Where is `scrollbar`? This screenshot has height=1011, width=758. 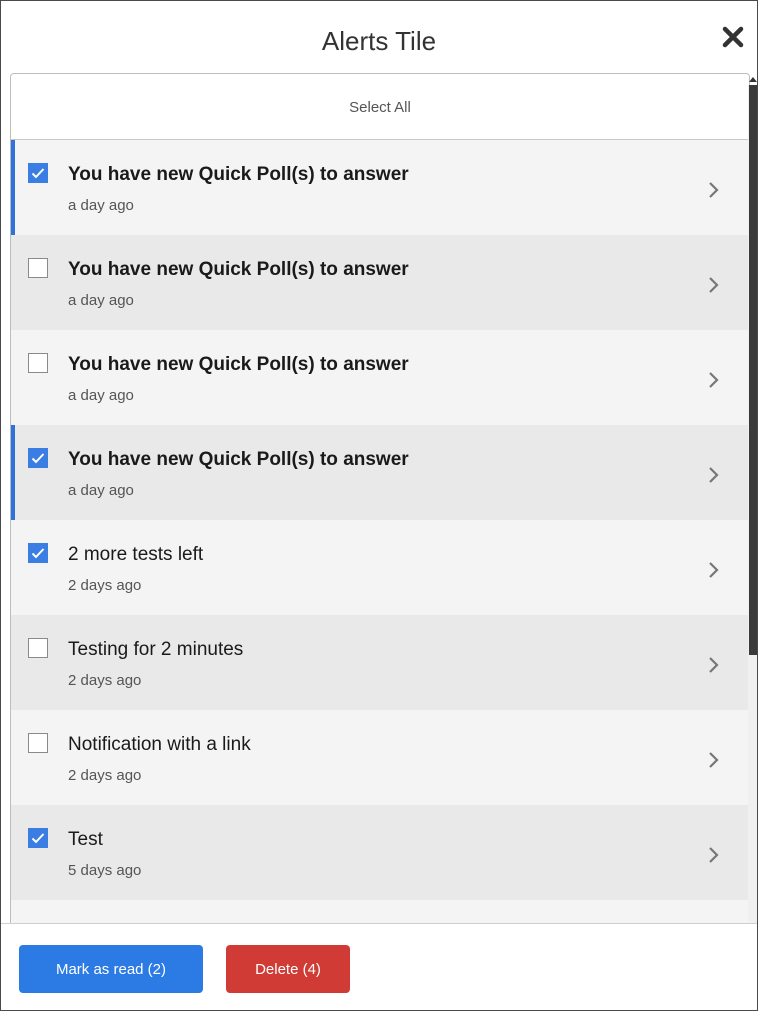 scrollbar is located at coordinates (752, 504).